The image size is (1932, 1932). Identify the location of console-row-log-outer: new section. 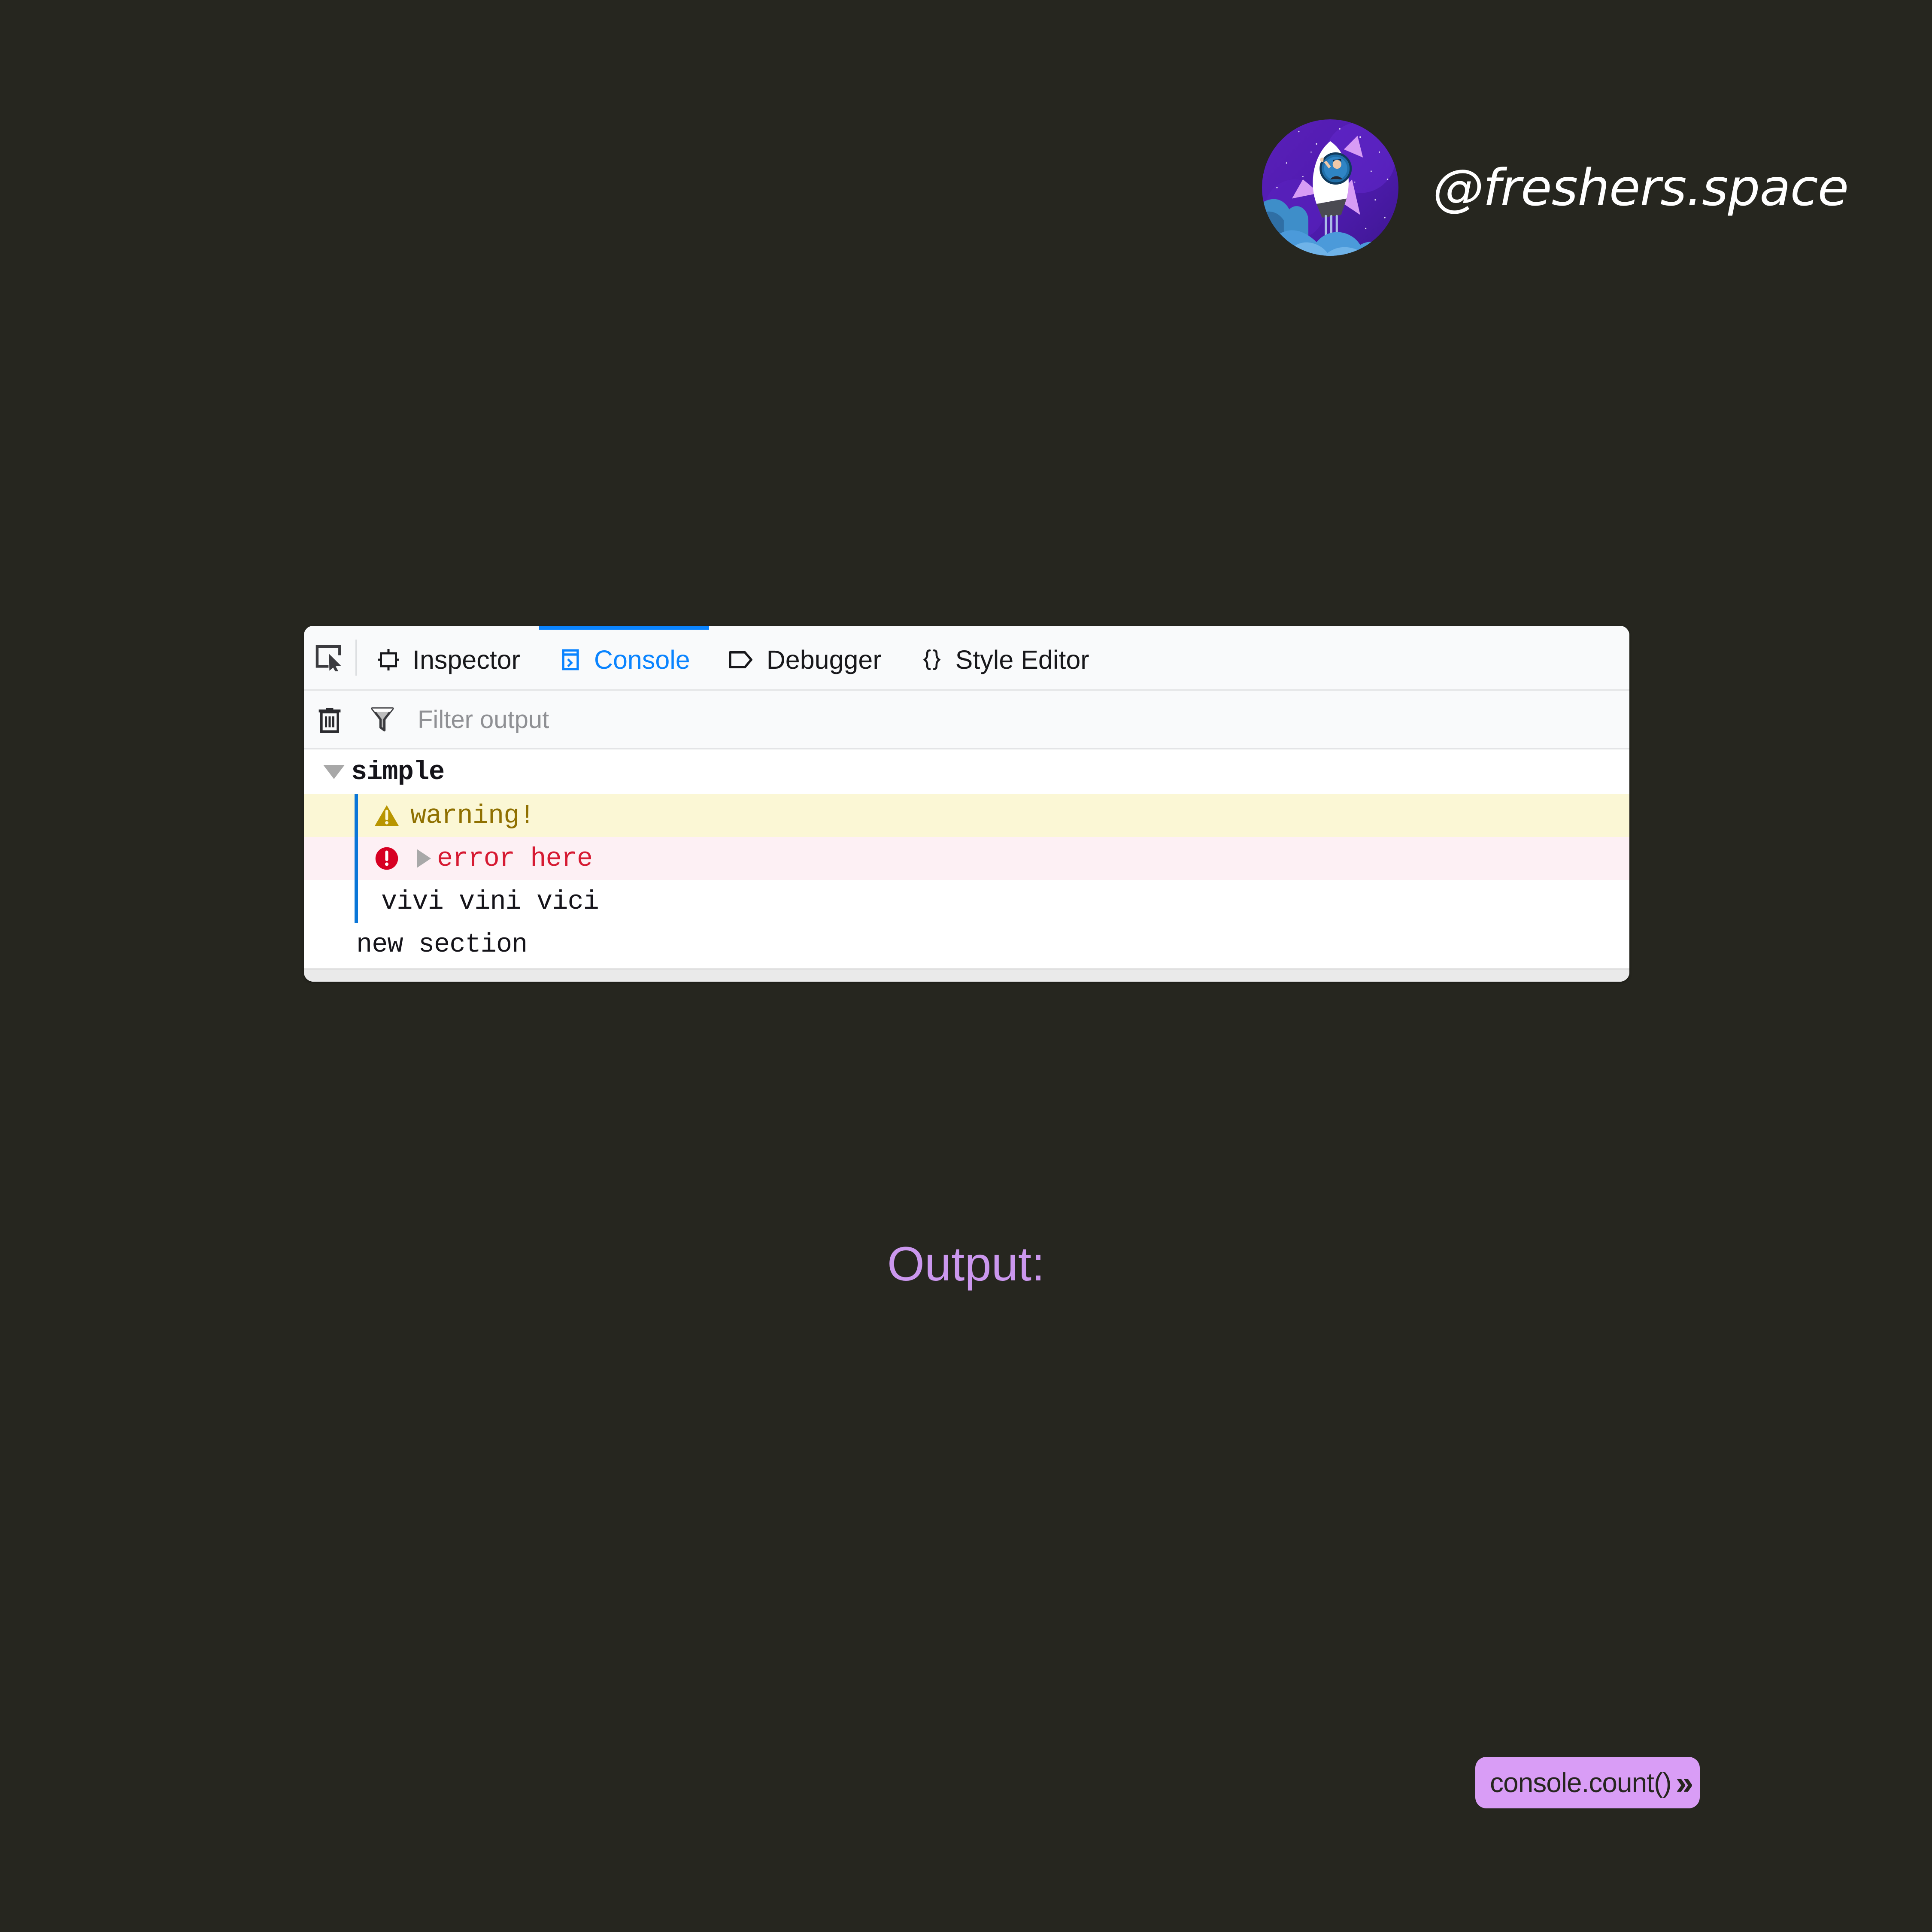
(966, 944).